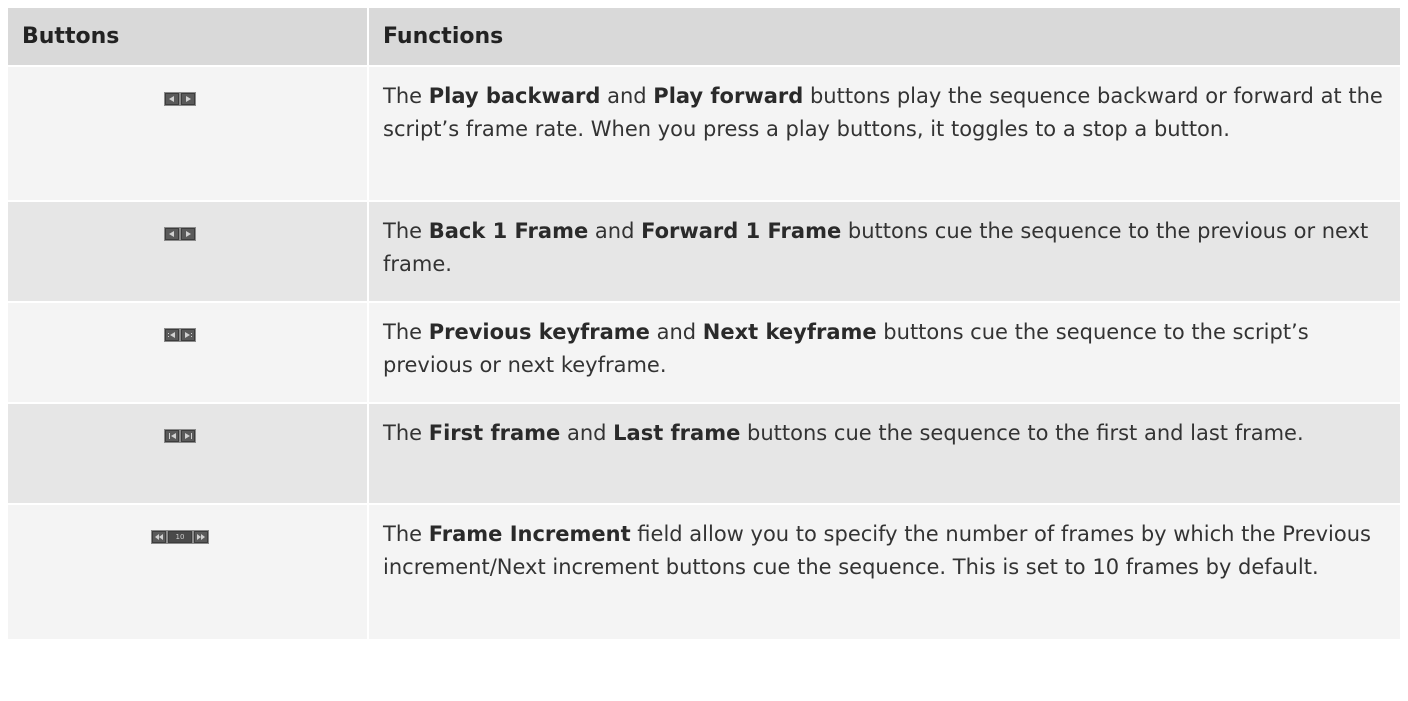  What do you see at coordinates (180, 234) in the screenshot?
I see `back-forward-1-frame-icon` at bounding box center [180, 234].